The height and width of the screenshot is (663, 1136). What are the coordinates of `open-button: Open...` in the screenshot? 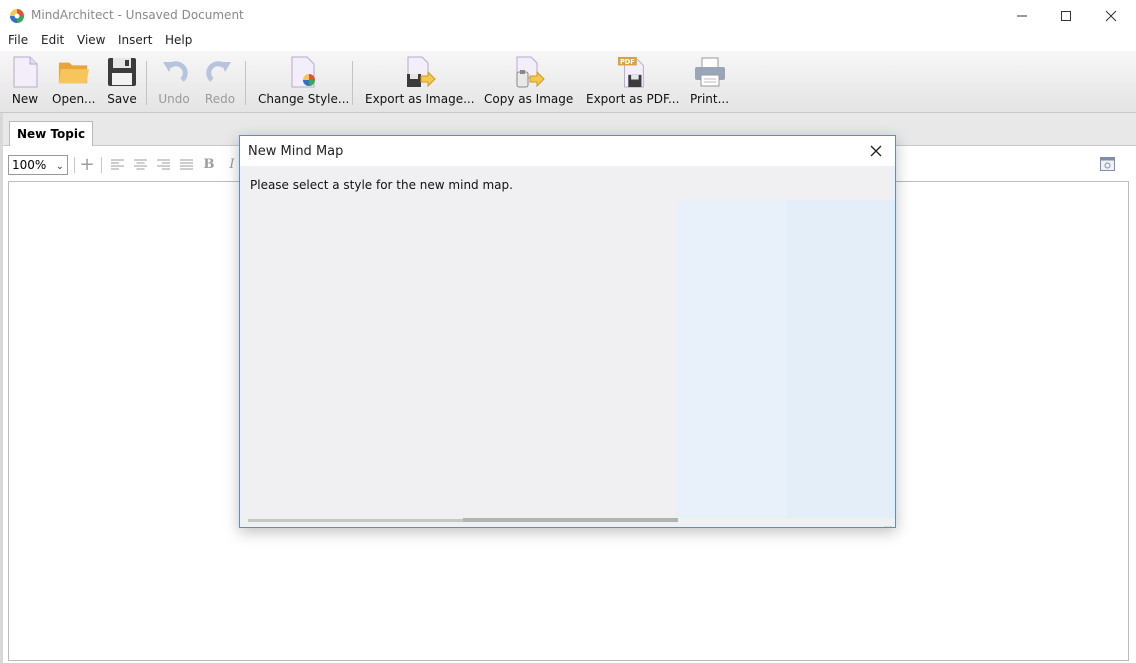 It's located at (74, 83).